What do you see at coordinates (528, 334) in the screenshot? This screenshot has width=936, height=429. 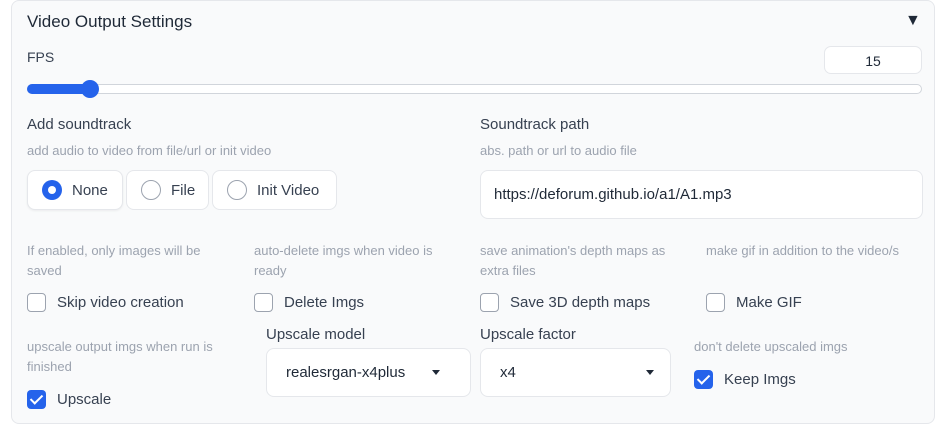 I see `upscale-factor-label: Upscale factor` at bounding box center [528, 334].